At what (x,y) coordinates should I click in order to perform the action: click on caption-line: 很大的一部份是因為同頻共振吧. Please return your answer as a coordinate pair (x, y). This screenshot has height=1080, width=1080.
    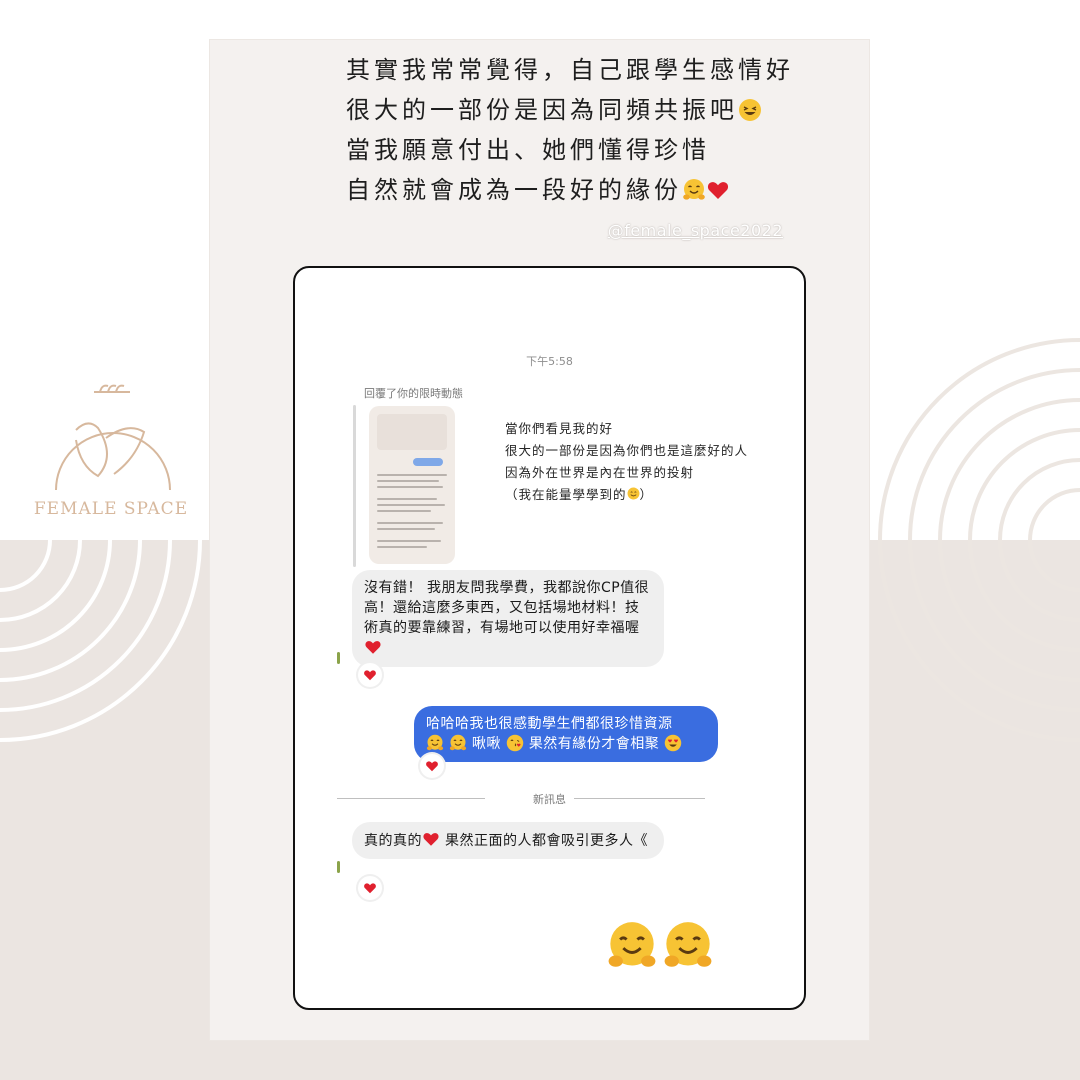
    Looking at the image, I should click on (570, 110).